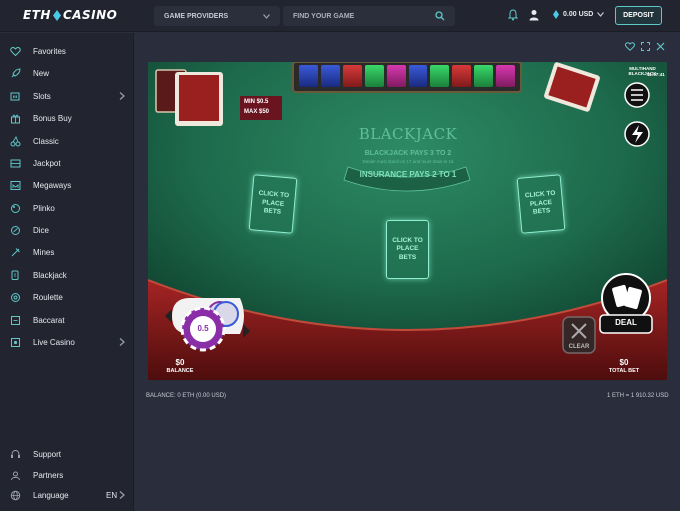  Describe the element at coordinates (47, 454) in the screenshot. I see `sidebar-item-label: Support` at that location.